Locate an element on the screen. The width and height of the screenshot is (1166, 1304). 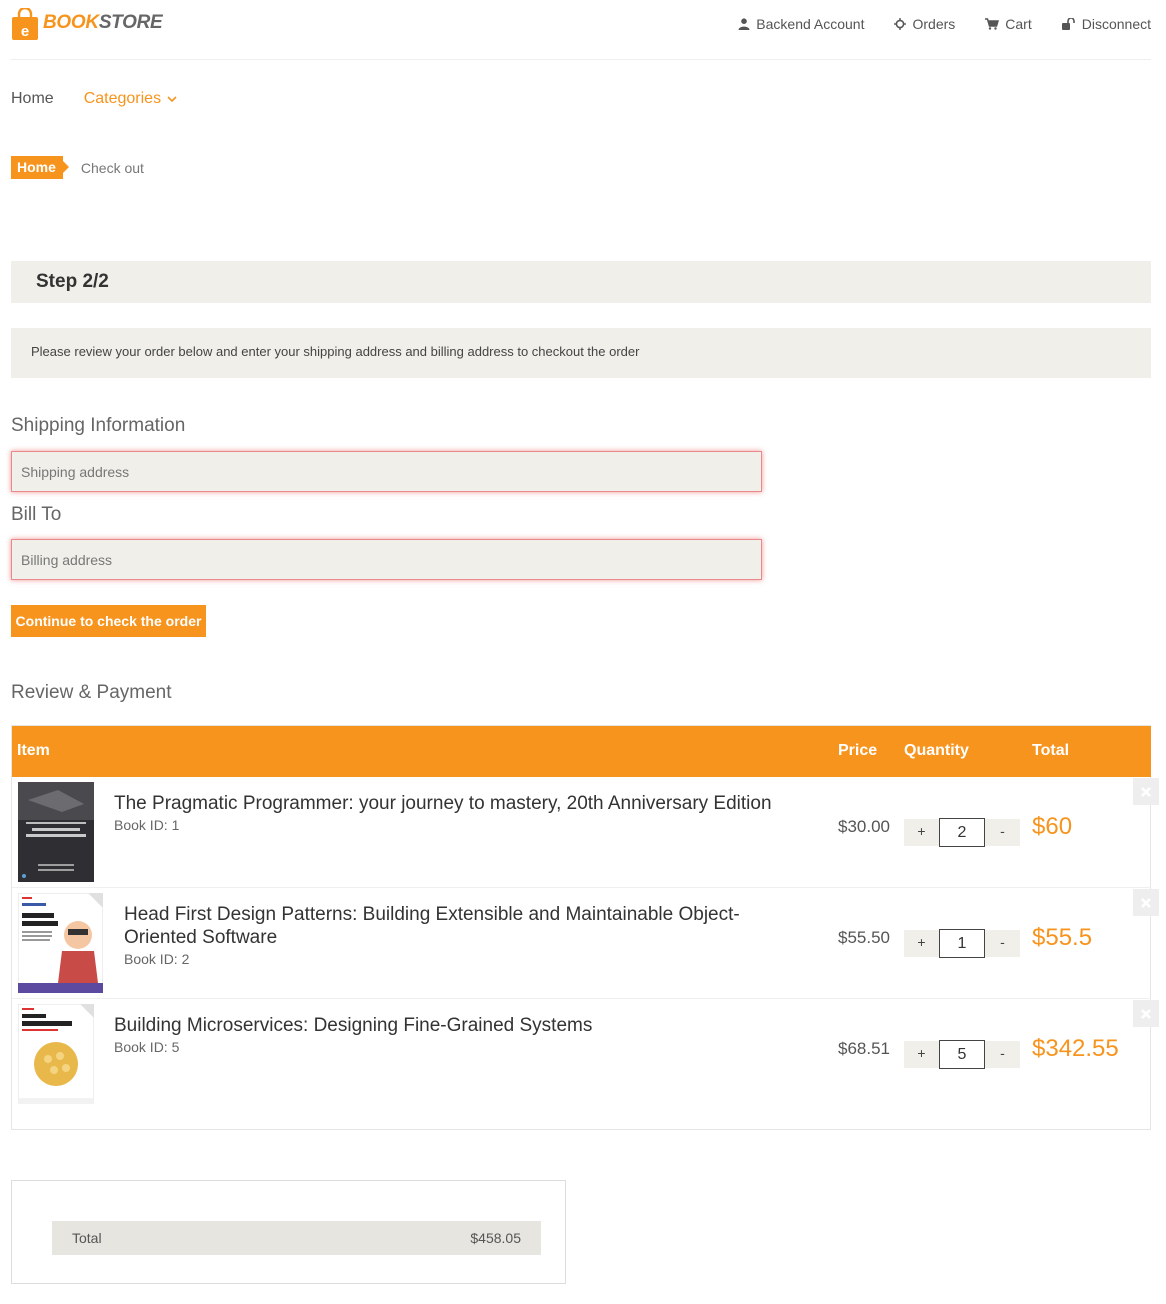
quantity-input: 2 is located at coordinates (962, 832).